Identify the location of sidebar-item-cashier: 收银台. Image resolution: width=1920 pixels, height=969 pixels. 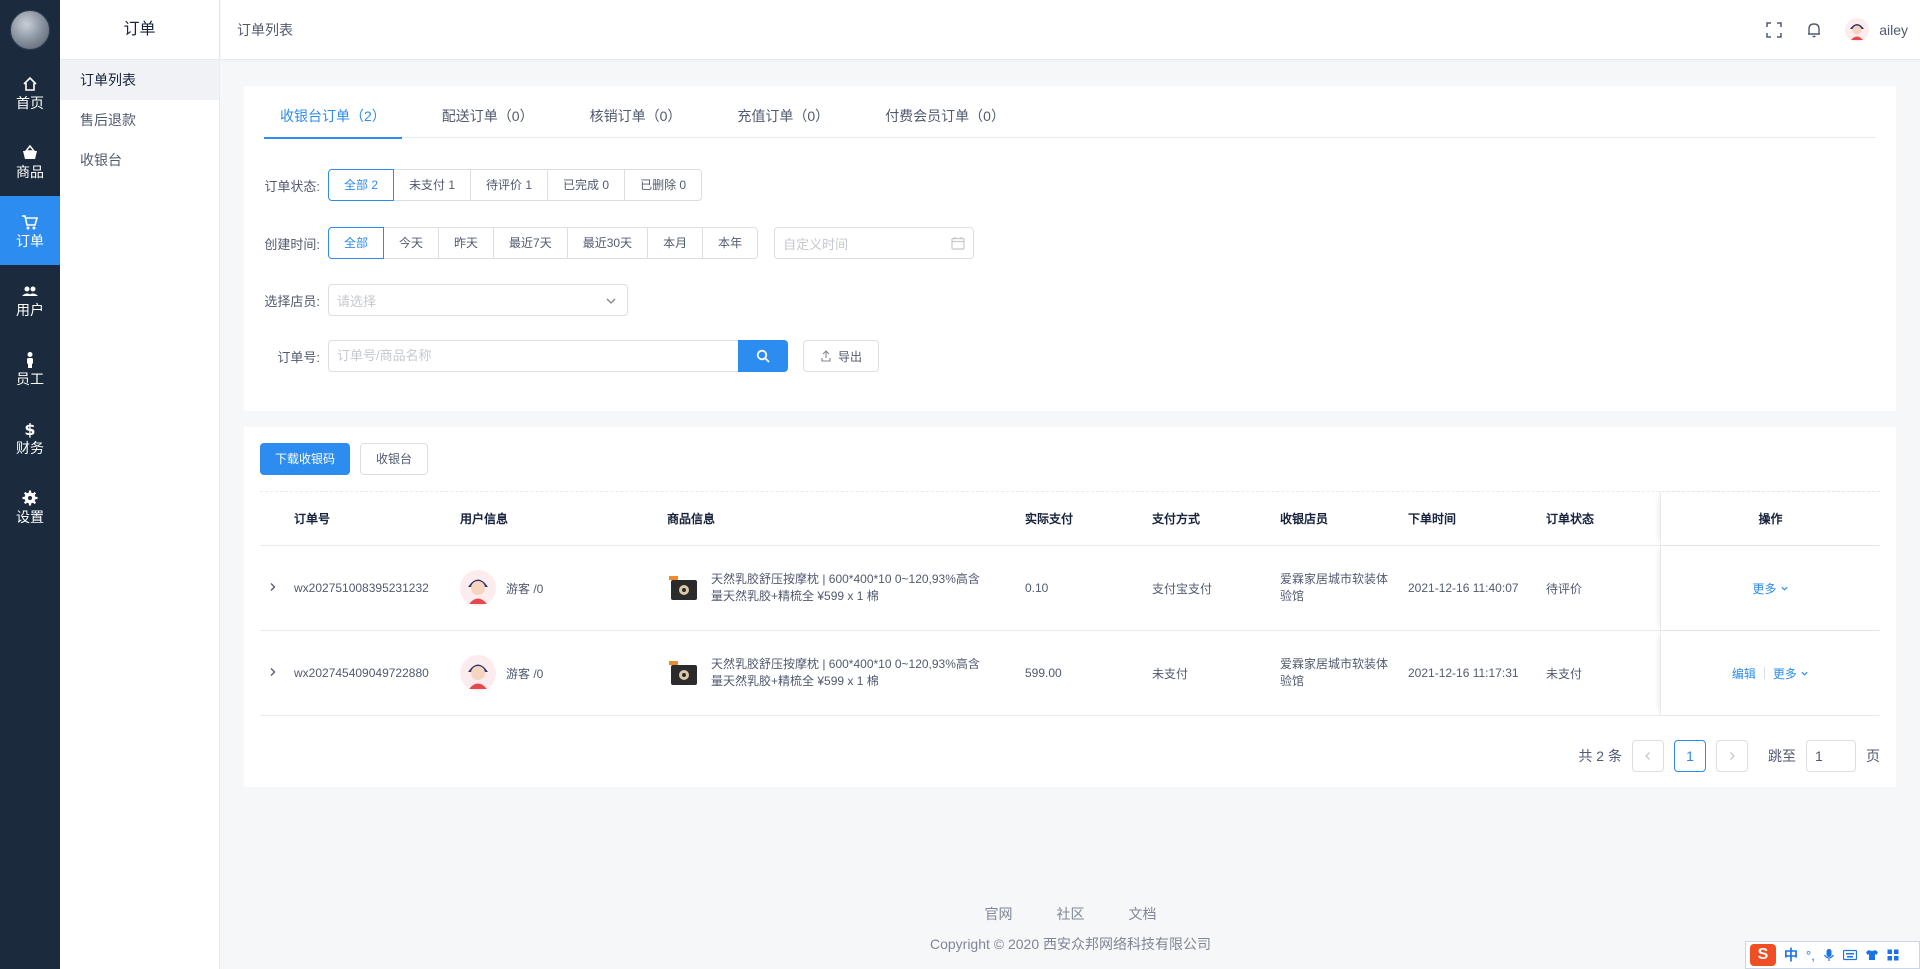
(139, 160).